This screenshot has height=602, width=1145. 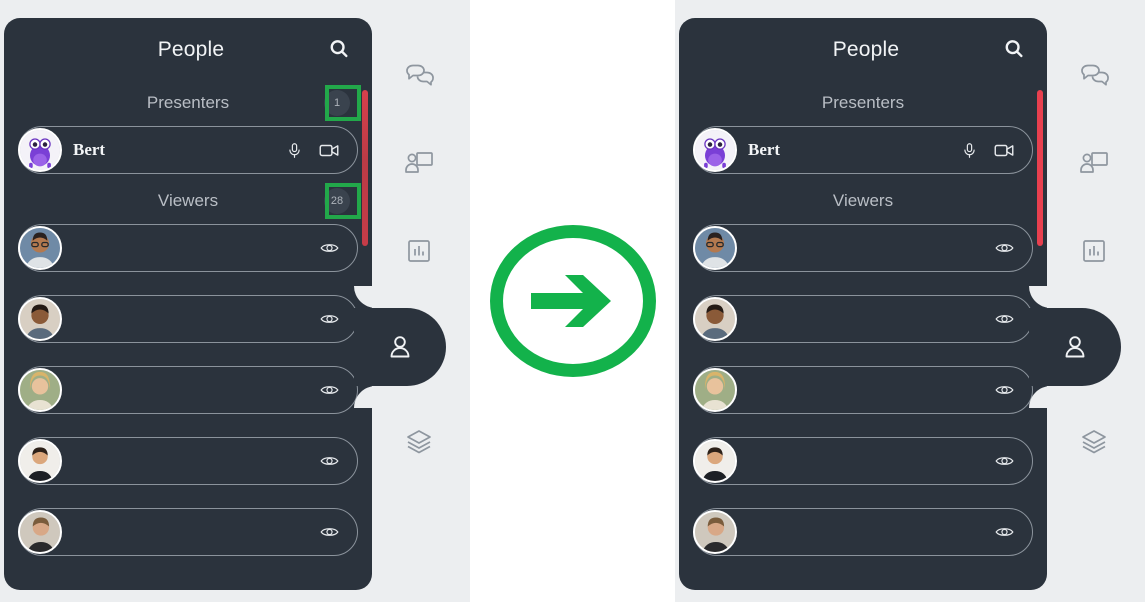 I want to click on poll-chart-icon, so click(x=1094, y=251).